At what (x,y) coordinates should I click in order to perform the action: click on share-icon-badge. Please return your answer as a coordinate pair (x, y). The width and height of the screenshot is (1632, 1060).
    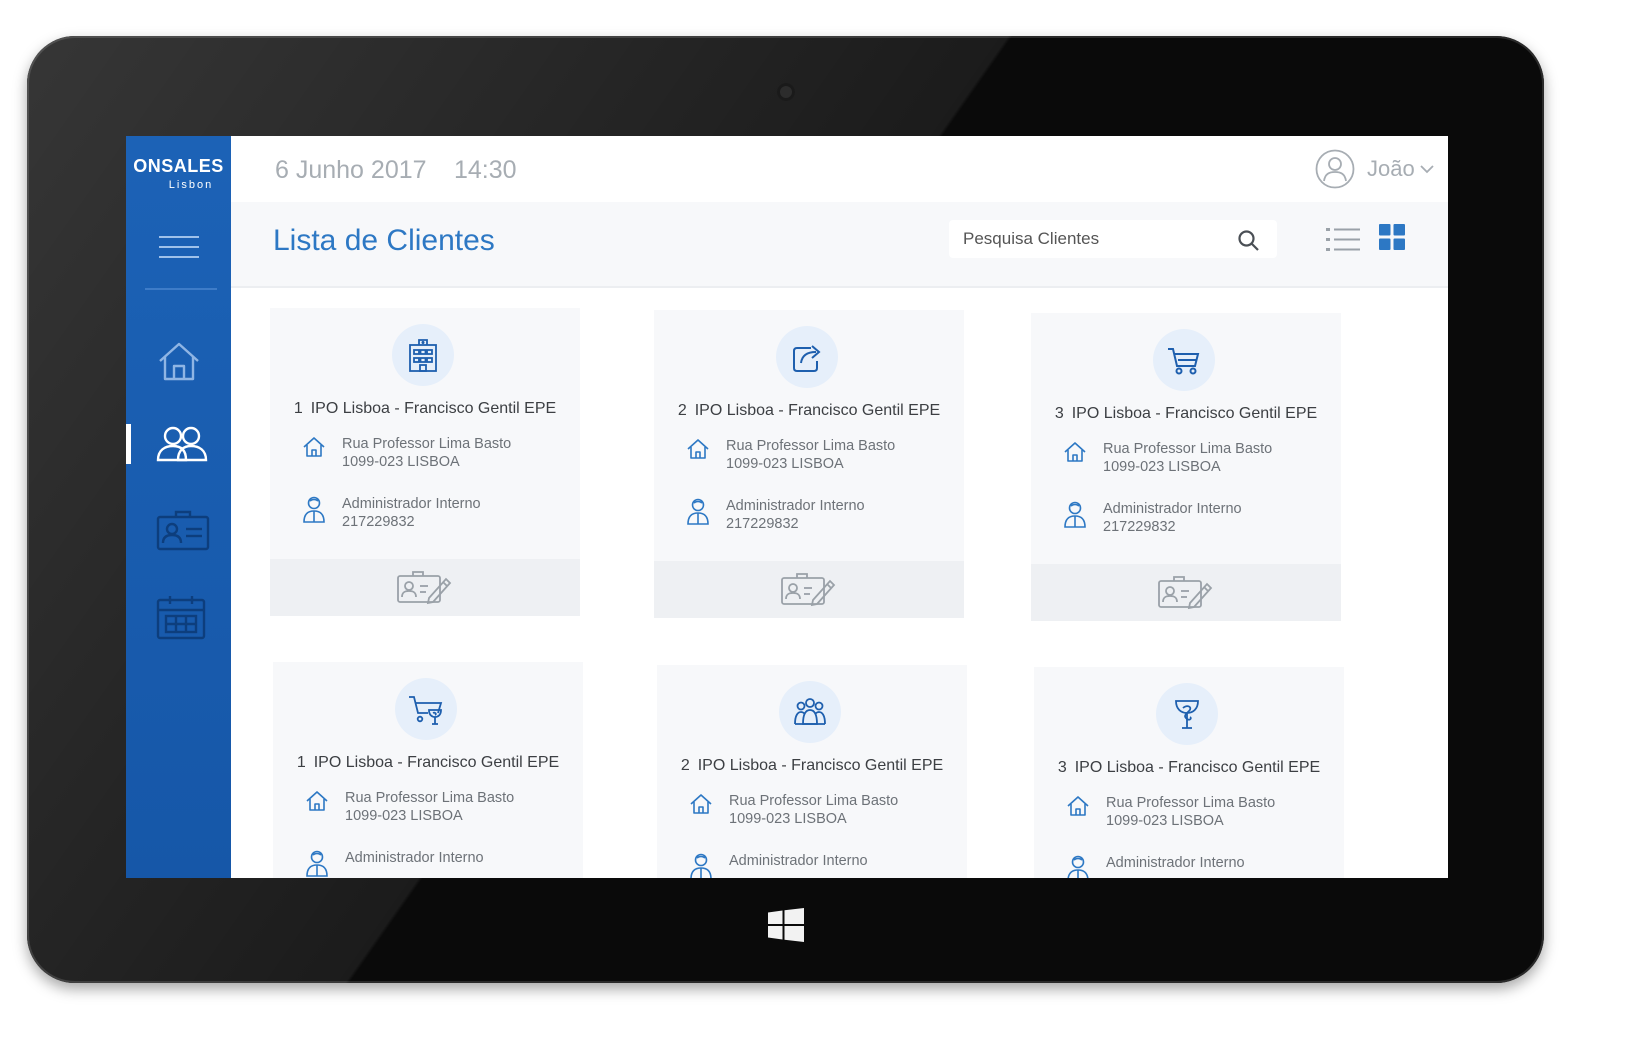
    Looking at the image, I should click on (807, 357).